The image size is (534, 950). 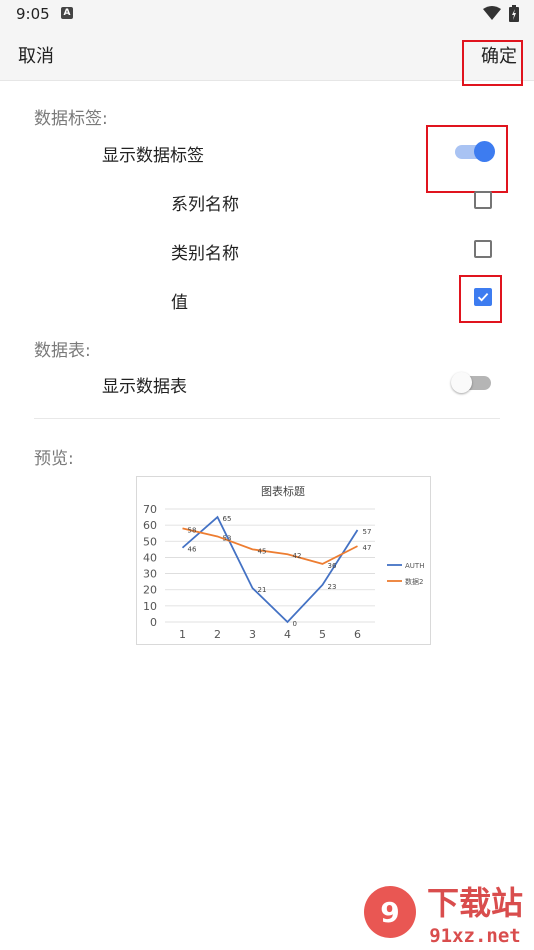 I want to click on data-label: 0, so click(x=295, y=624).